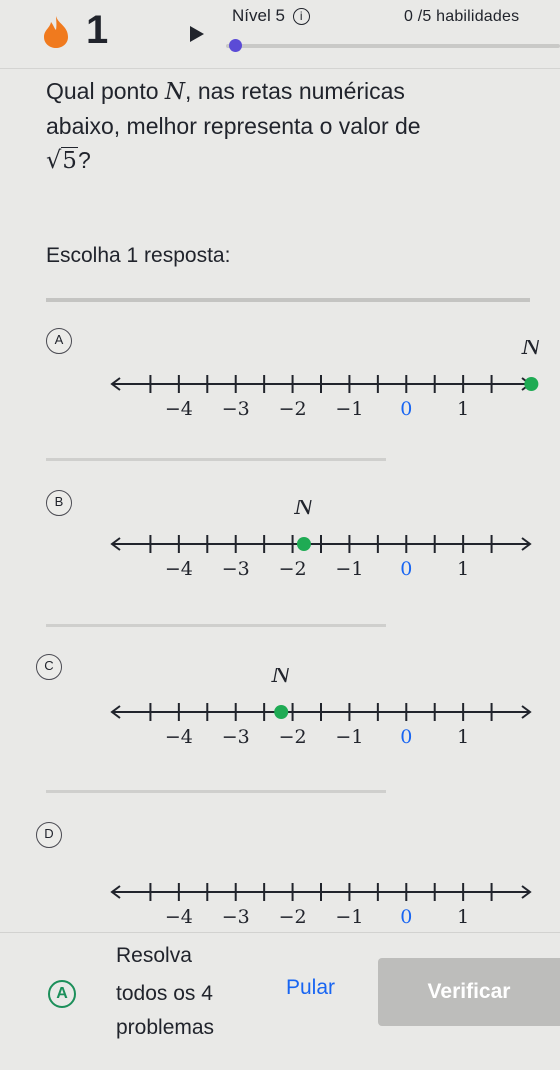 The height and width of the screenshot is (1070, 560). What do you see at coordinates (301, 16) in the screenshot?
I see `info-icon: i` at bounding box center [301, 16].